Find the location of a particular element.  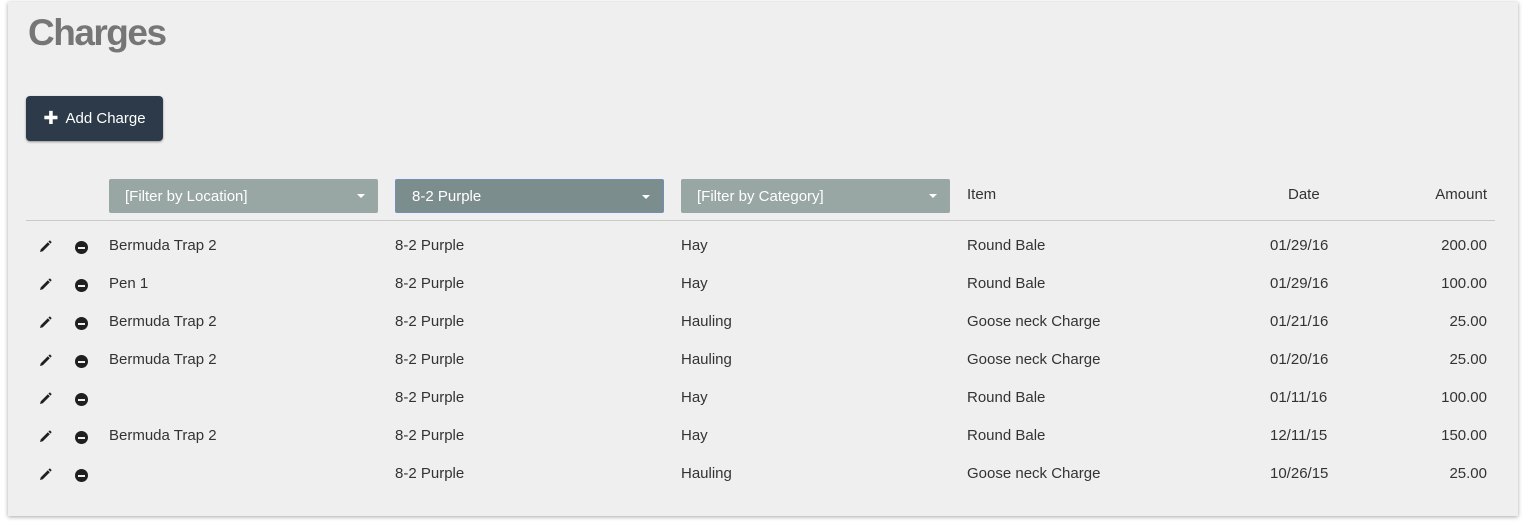

filter-location-value: [Filter by Location] is located at coordinates (186, 196).